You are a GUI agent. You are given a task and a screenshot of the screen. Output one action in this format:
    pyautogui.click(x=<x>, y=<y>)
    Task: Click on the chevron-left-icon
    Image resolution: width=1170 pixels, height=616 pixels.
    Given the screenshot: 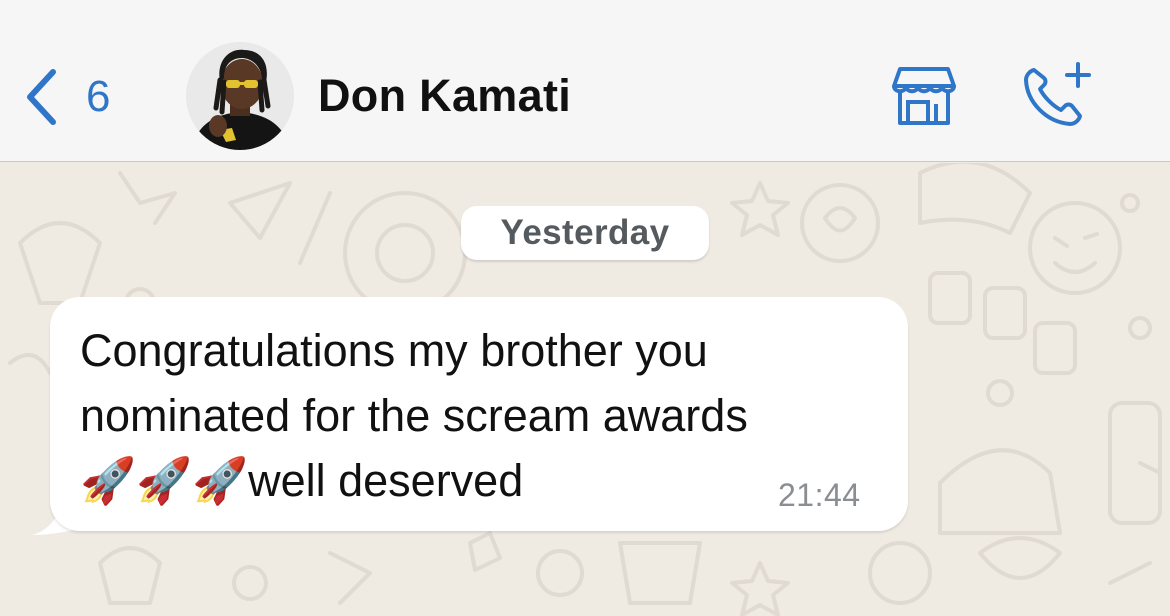 What is the action you would take?
    pyautogui.click(x=41, y=97)
    